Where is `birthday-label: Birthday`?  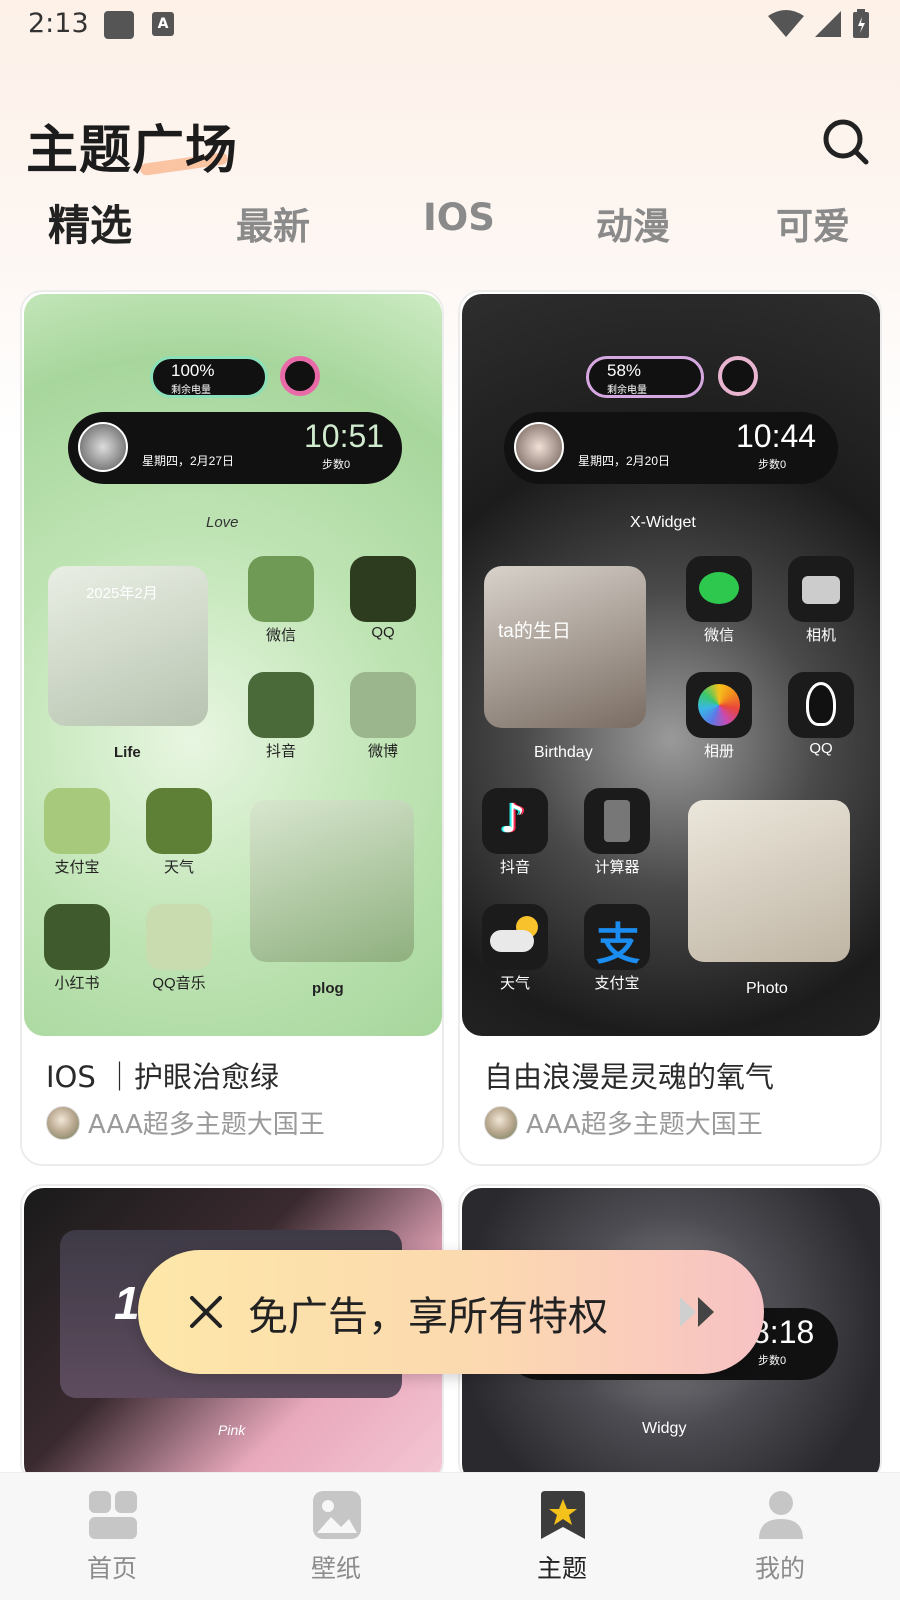 birthday-label: Birthday is located at coordinates (563, 752).